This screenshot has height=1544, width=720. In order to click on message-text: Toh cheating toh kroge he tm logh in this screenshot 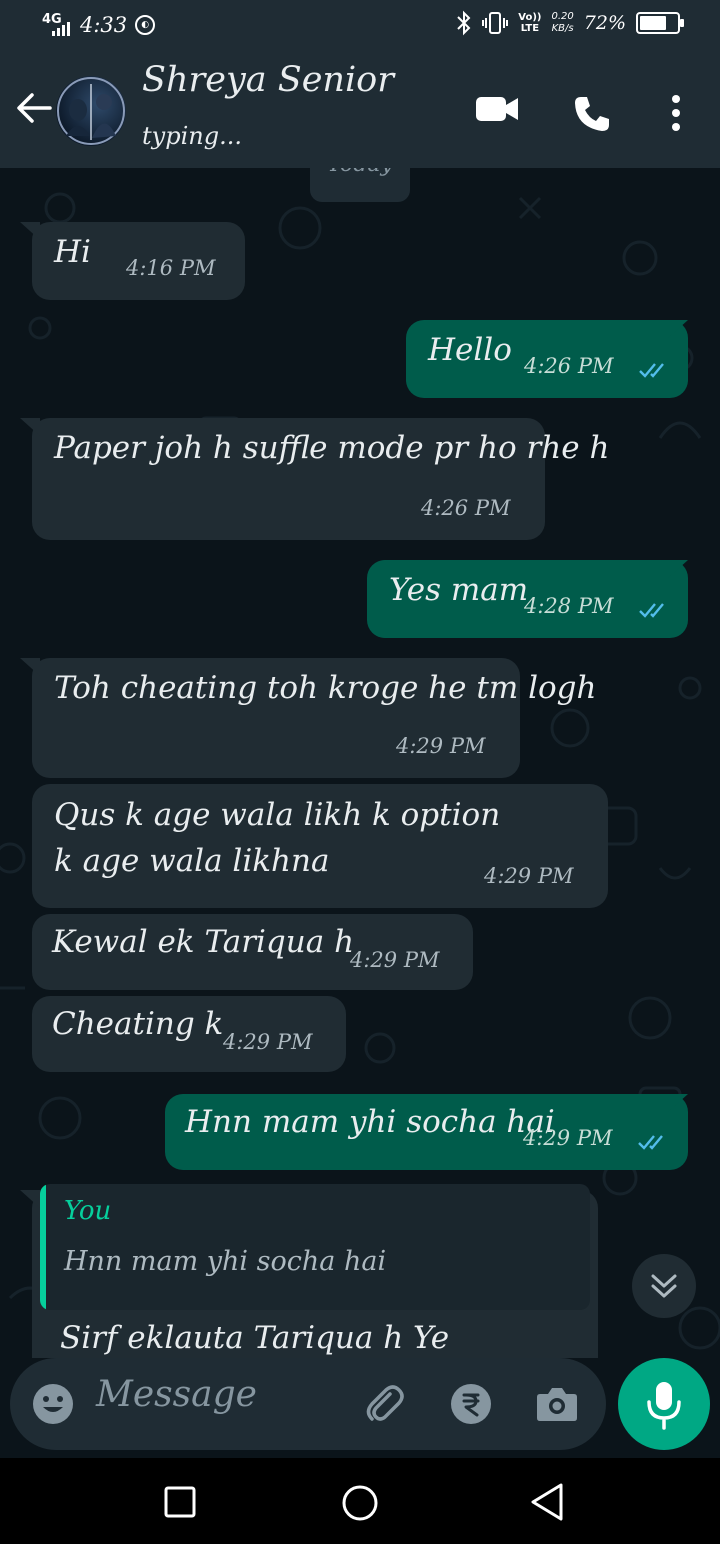, I will do `click(325, 688)`.